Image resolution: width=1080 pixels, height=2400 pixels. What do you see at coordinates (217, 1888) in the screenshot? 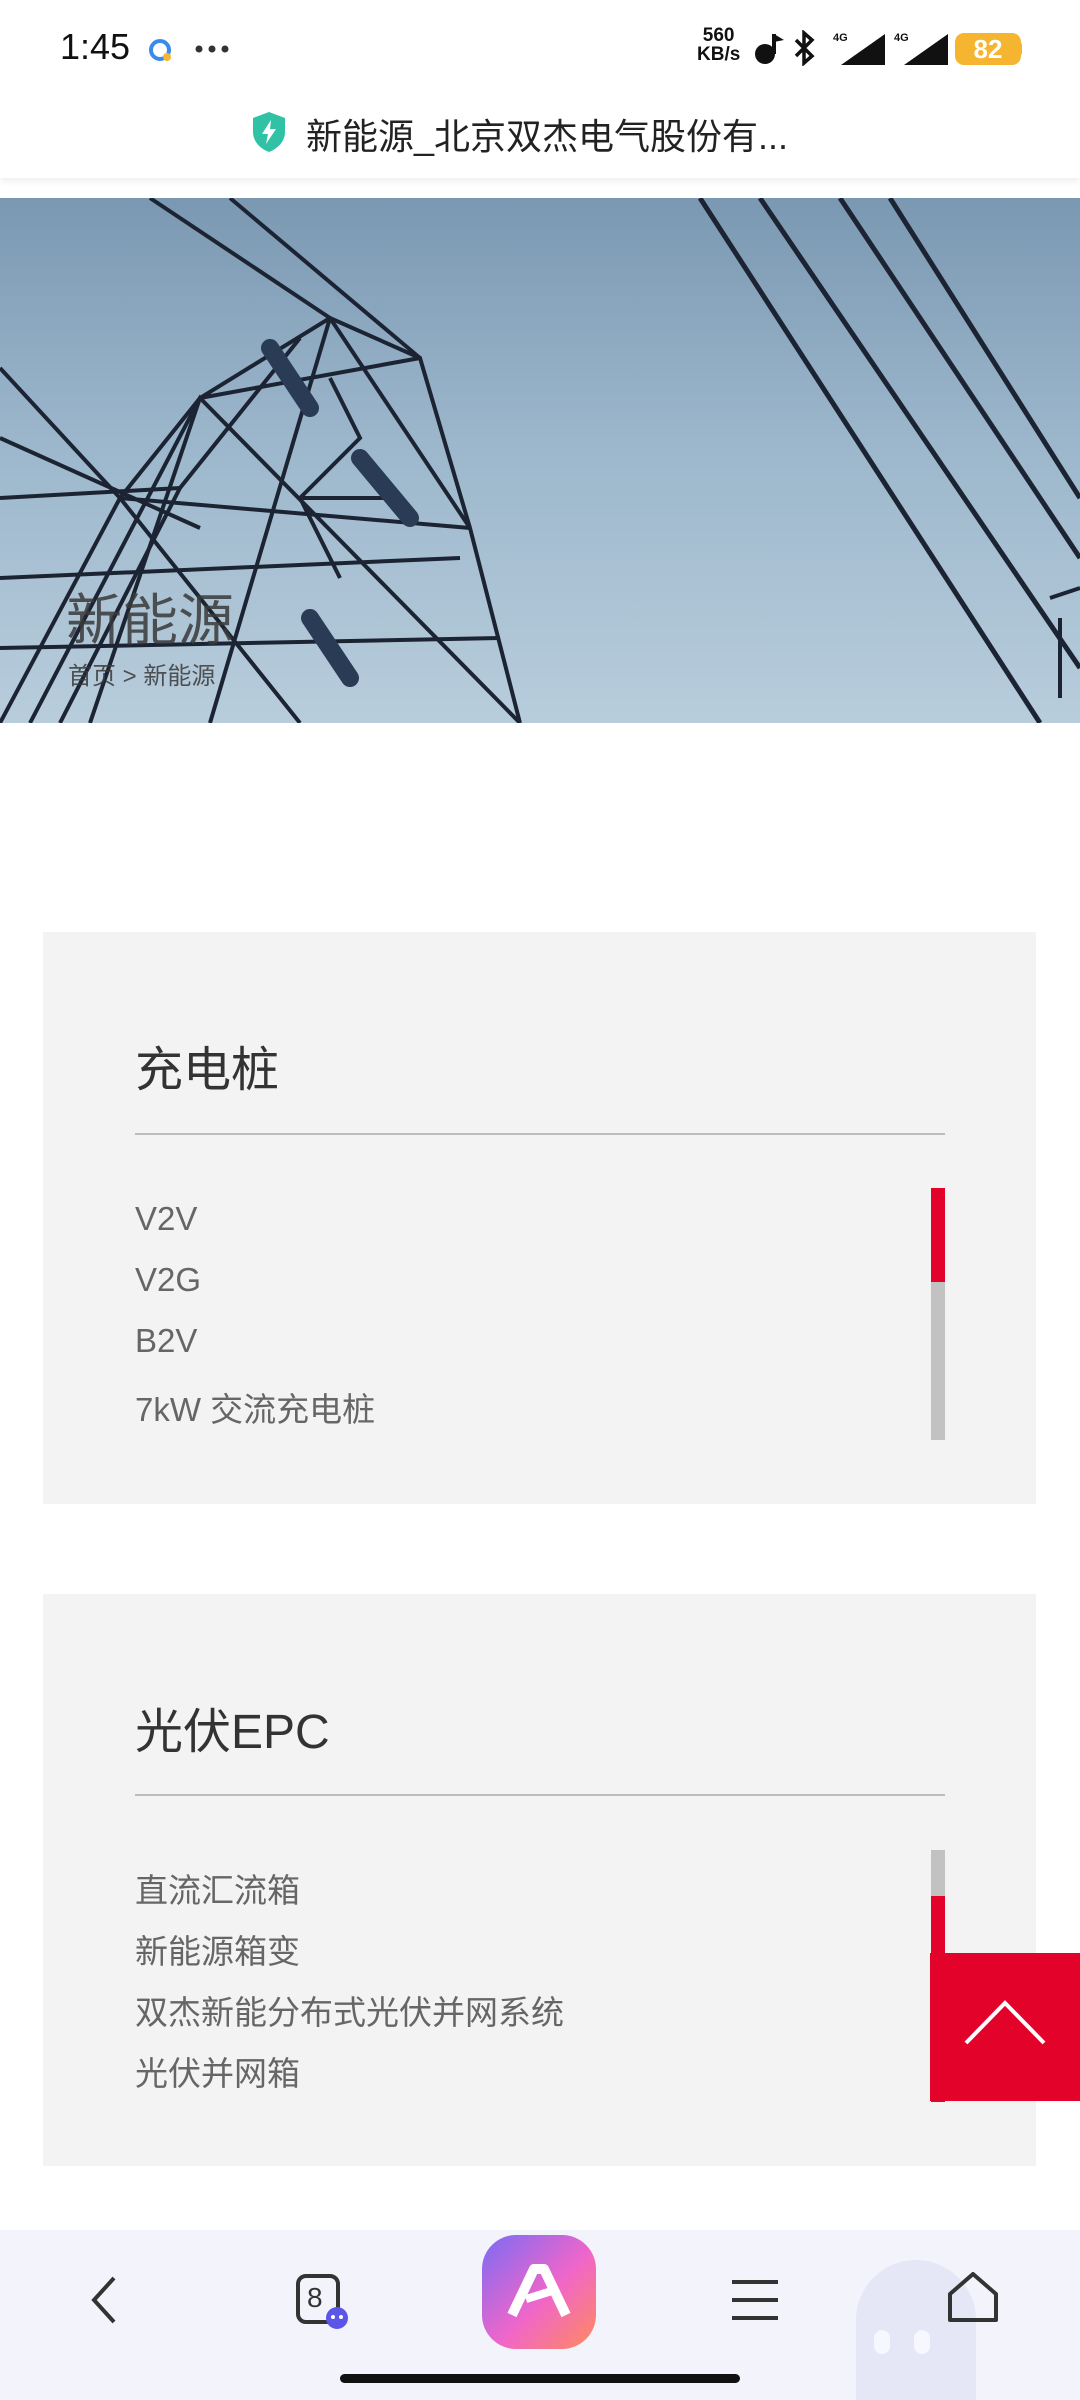
I see `list-item: 直流汇流箱` at bounding box center [217, 1888].